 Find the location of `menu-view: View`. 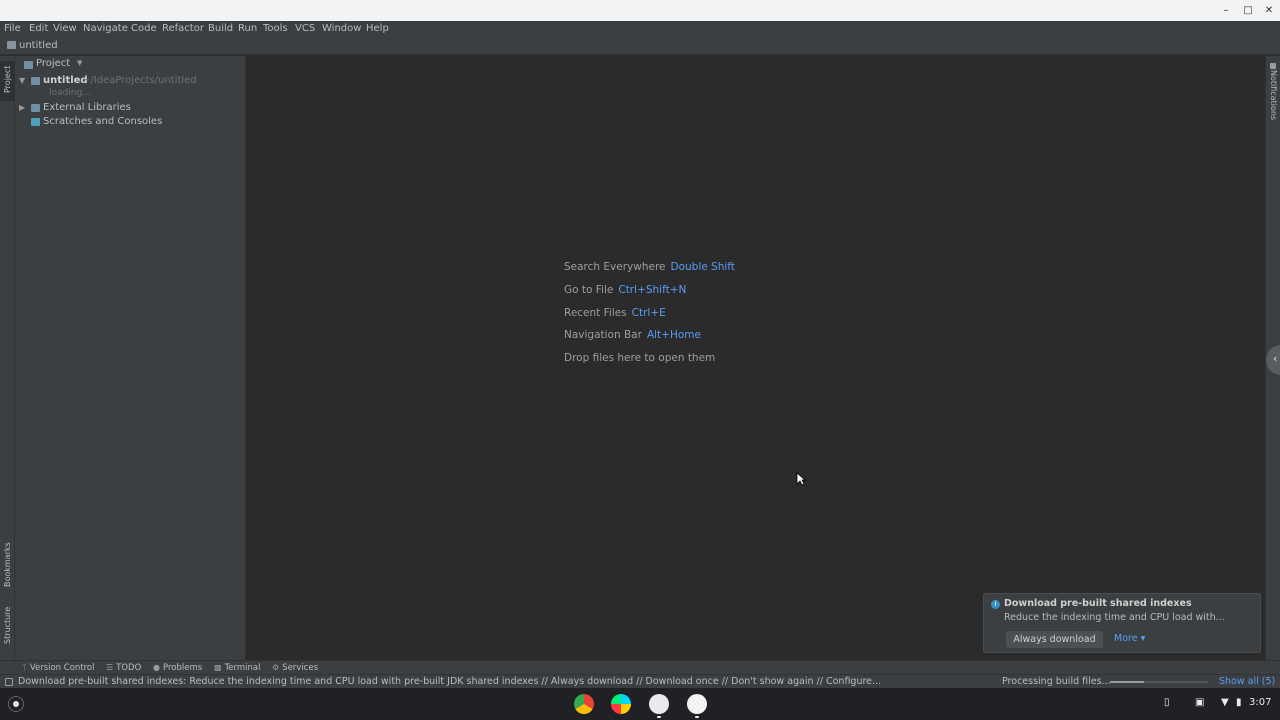

menu-view: View is located at coordinates (65, 28).